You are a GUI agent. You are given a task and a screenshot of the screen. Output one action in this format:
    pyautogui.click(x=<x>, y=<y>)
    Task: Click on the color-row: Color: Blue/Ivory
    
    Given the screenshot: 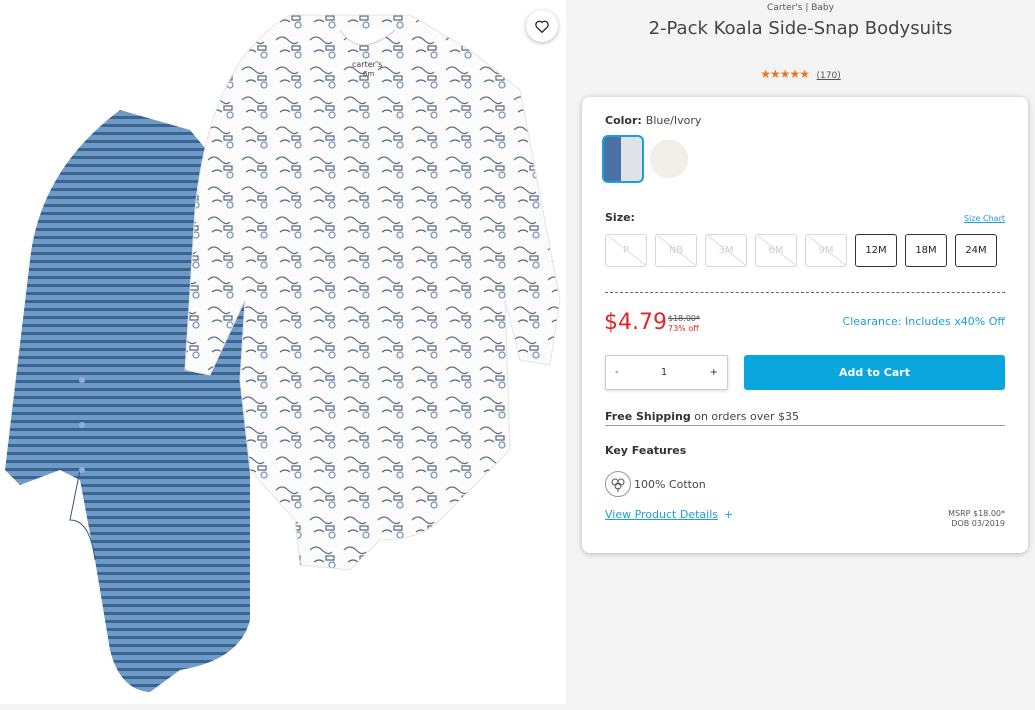 What is the action you would take?
    pyautogui.click(x=653, y=120)
    